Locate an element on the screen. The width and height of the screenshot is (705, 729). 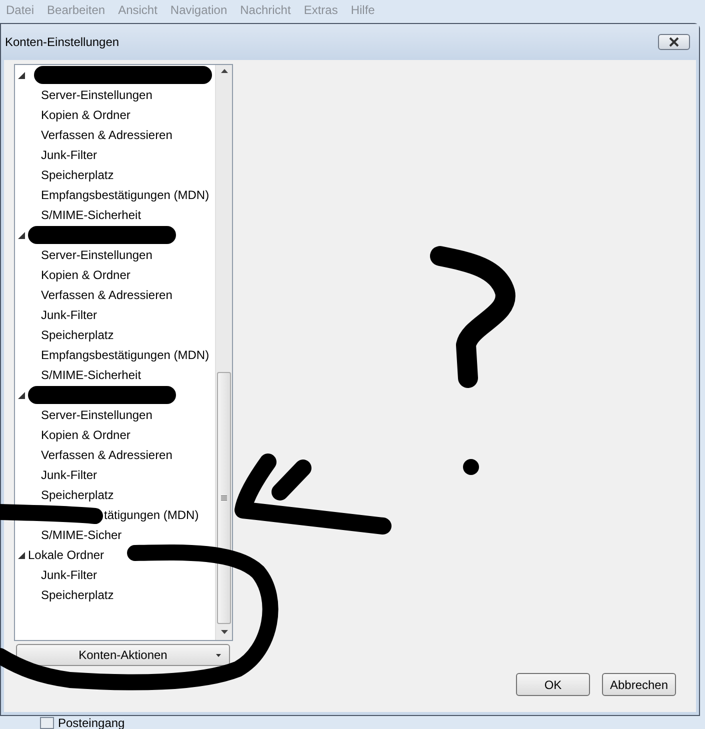
tree-item: S/MIME-Sicher is located at coordinates (81, 535).